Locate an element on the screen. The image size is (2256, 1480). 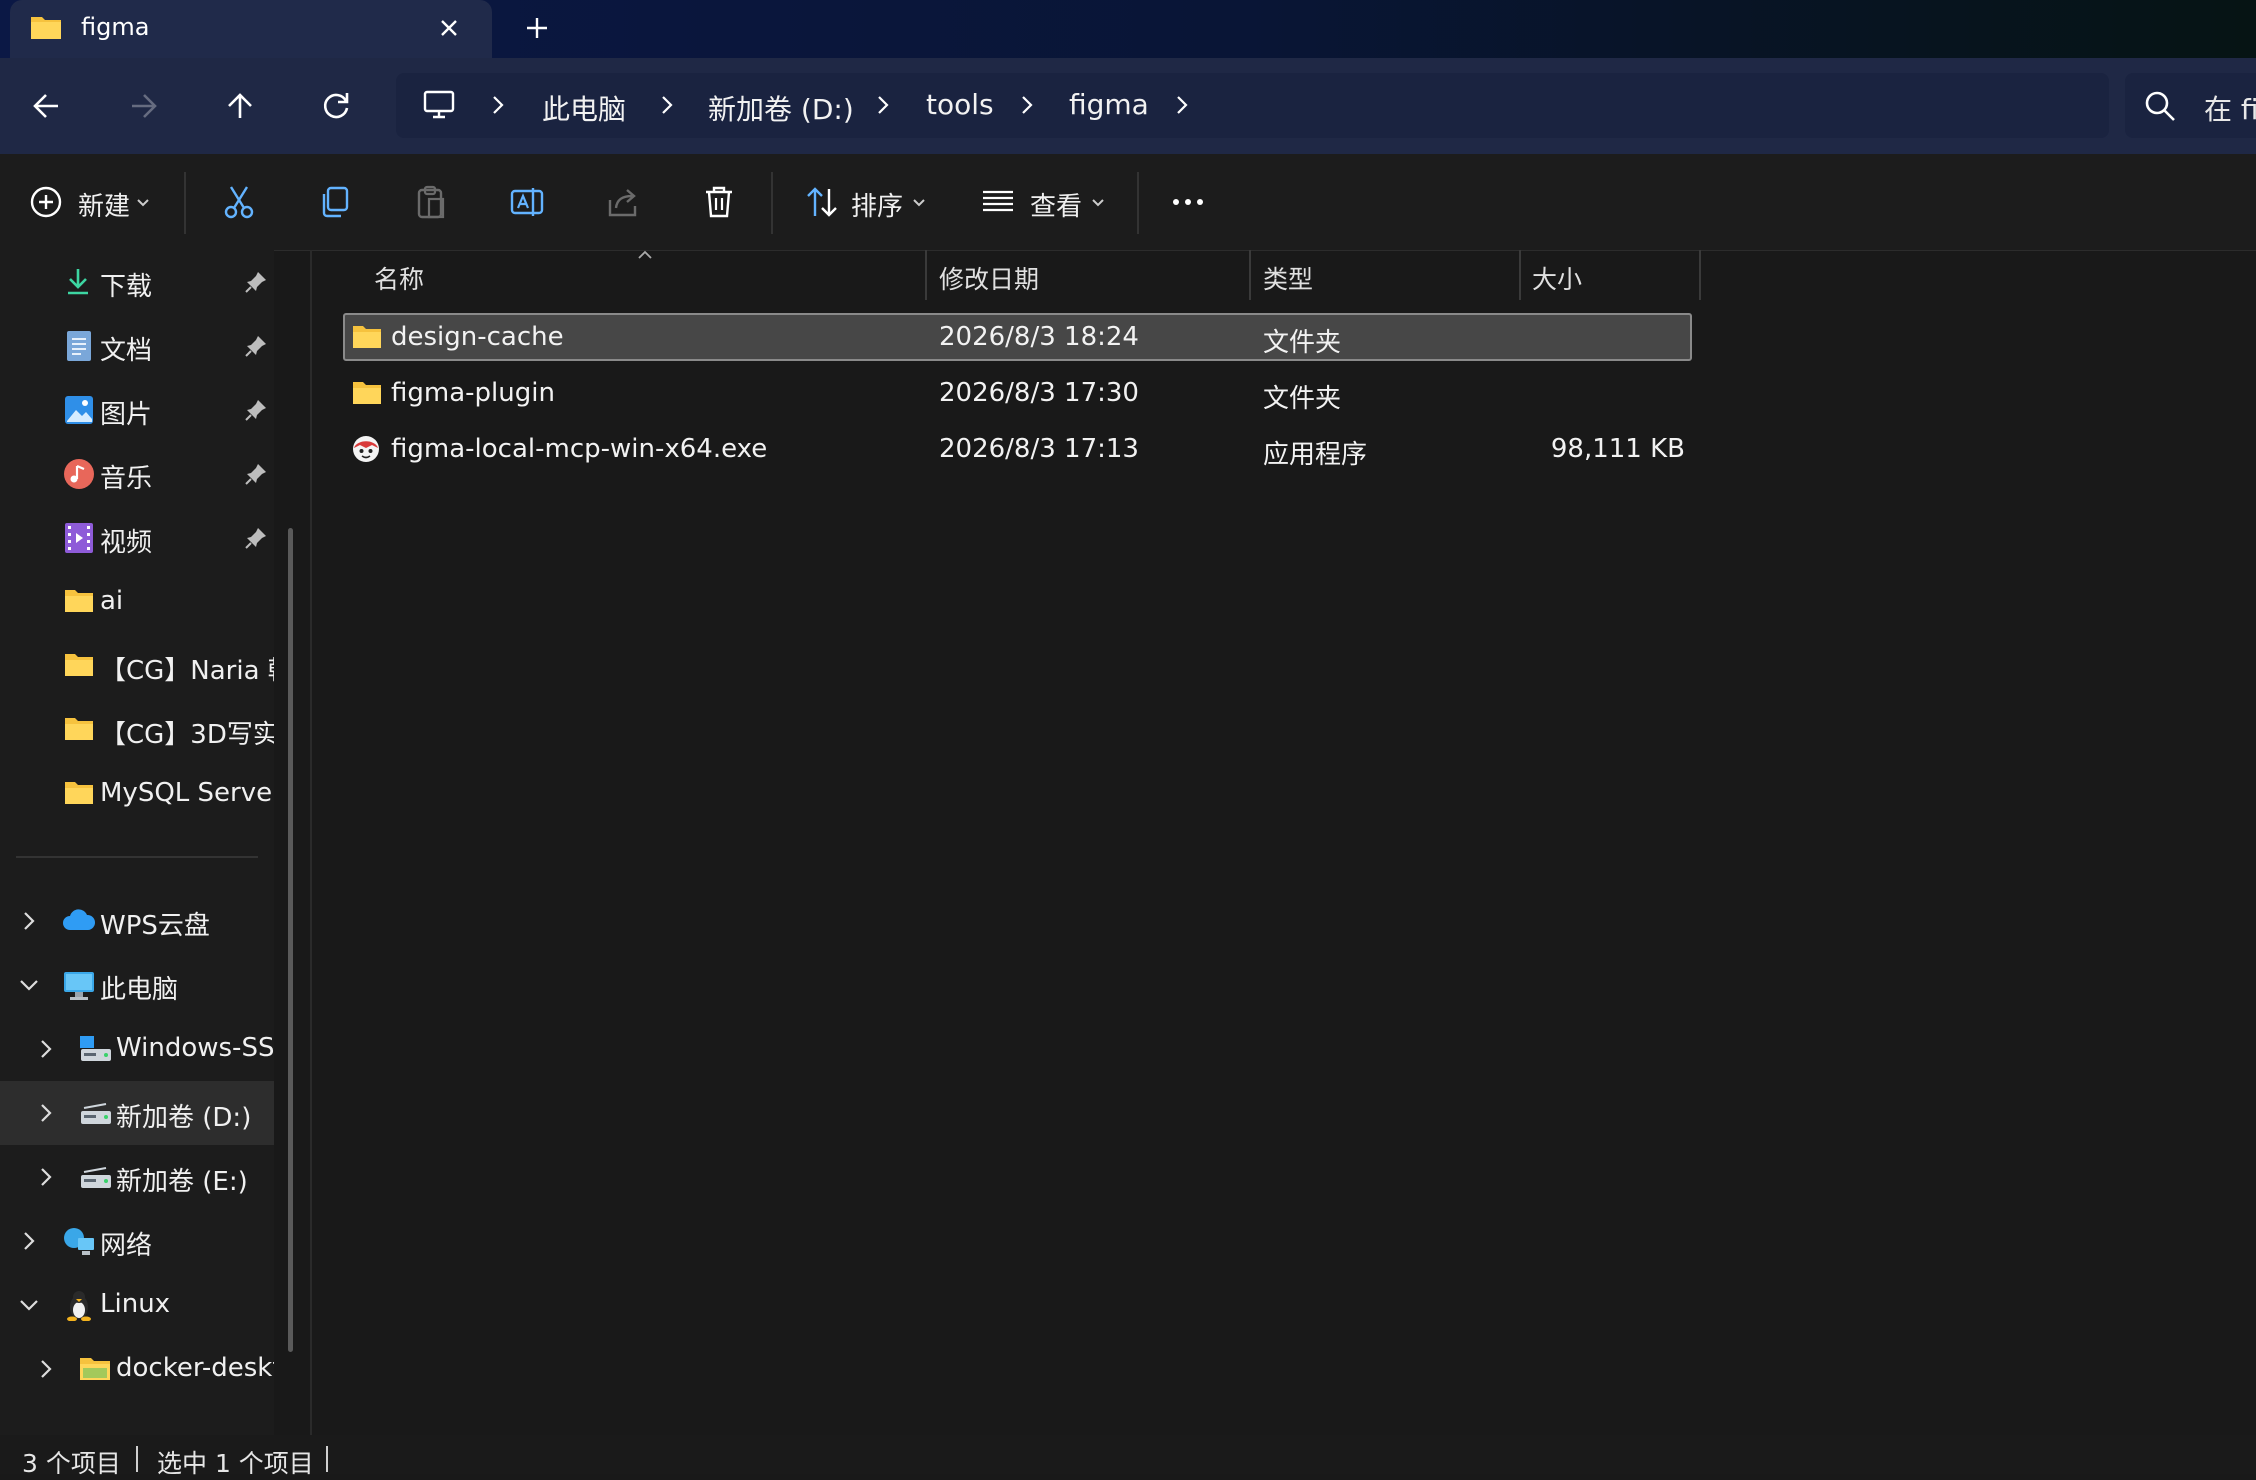
video-icon is located at coordinates (79, 538).